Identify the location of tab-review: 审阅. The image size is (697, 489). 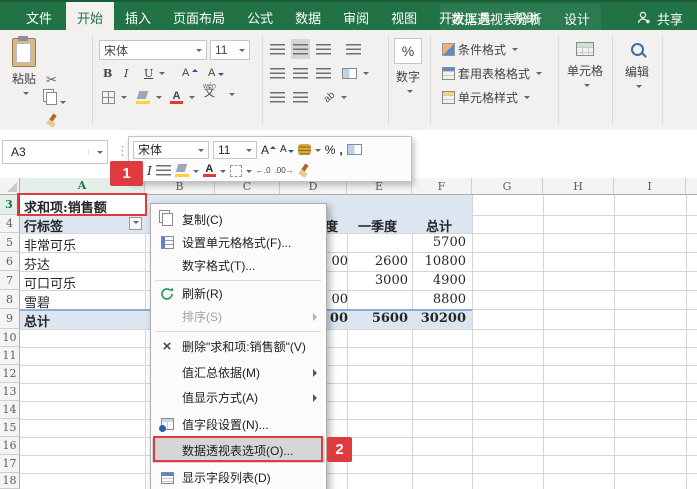
(356, 17).